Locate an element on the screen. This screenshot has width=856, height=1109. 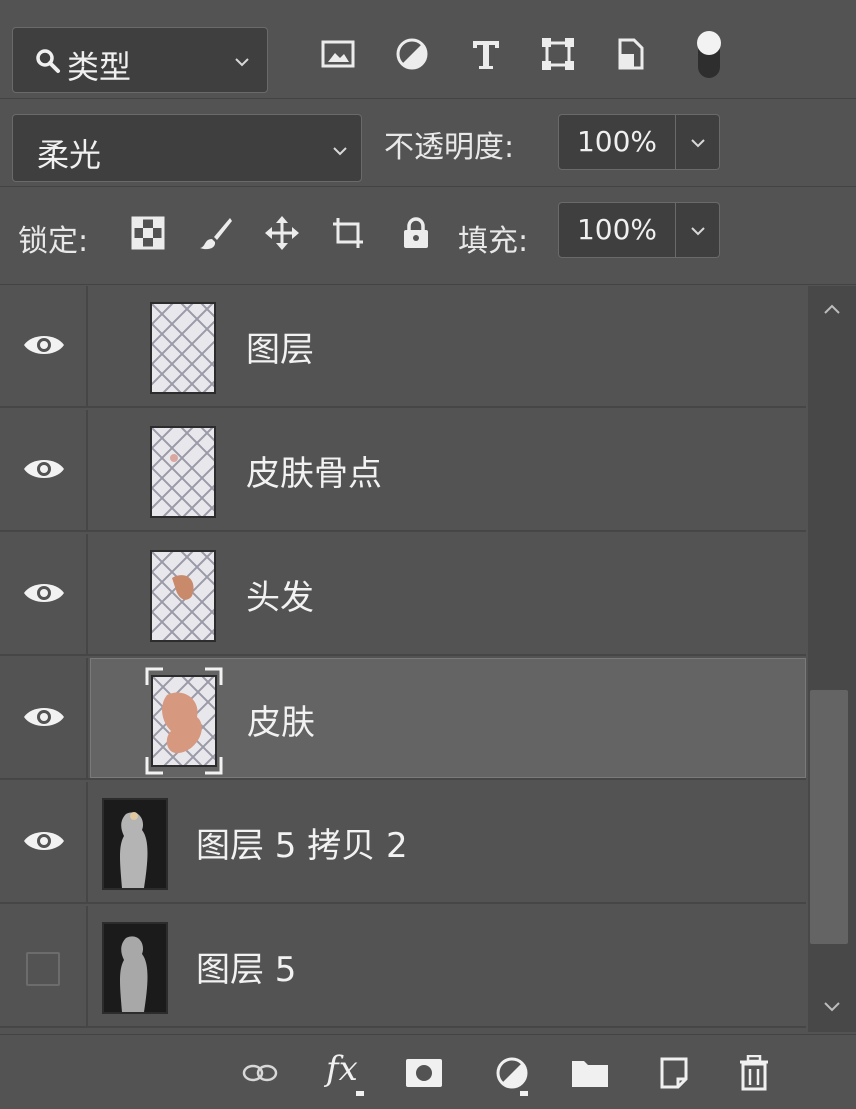
layer-row: 皮肤骨点 is located at coordinates (403, 471).